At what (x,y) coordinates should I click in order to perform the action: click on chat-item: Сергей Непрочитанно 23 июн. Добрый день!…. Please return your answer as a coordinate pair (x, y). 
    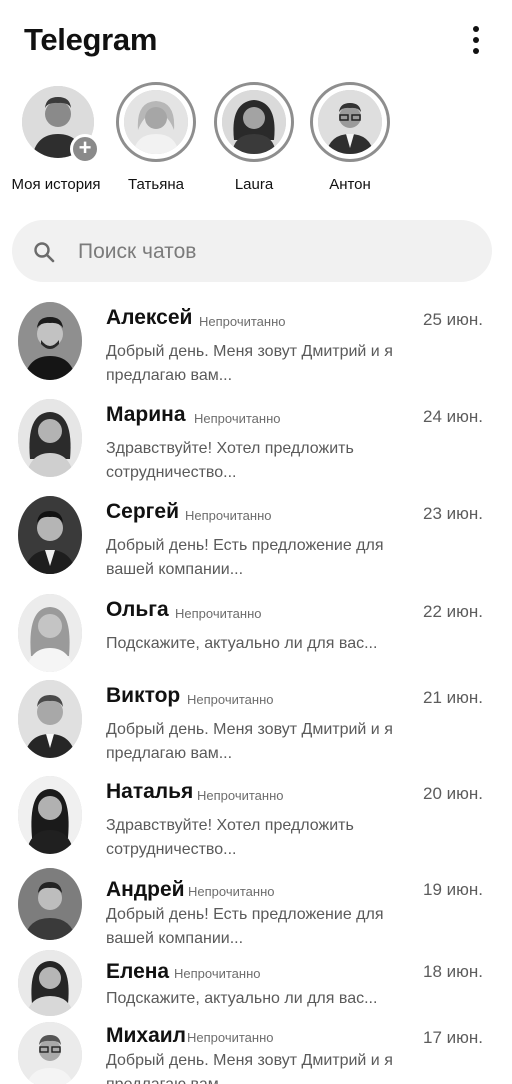
    Looking at the image, I should click on (256, 535).